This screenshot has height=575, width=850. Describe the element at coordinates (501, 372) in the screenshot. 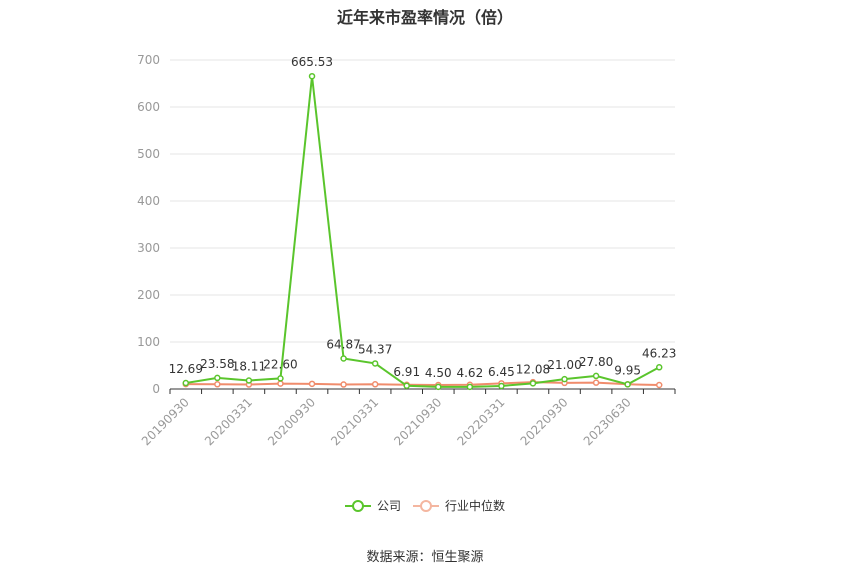

I see `data-label: 6.45` at that location.